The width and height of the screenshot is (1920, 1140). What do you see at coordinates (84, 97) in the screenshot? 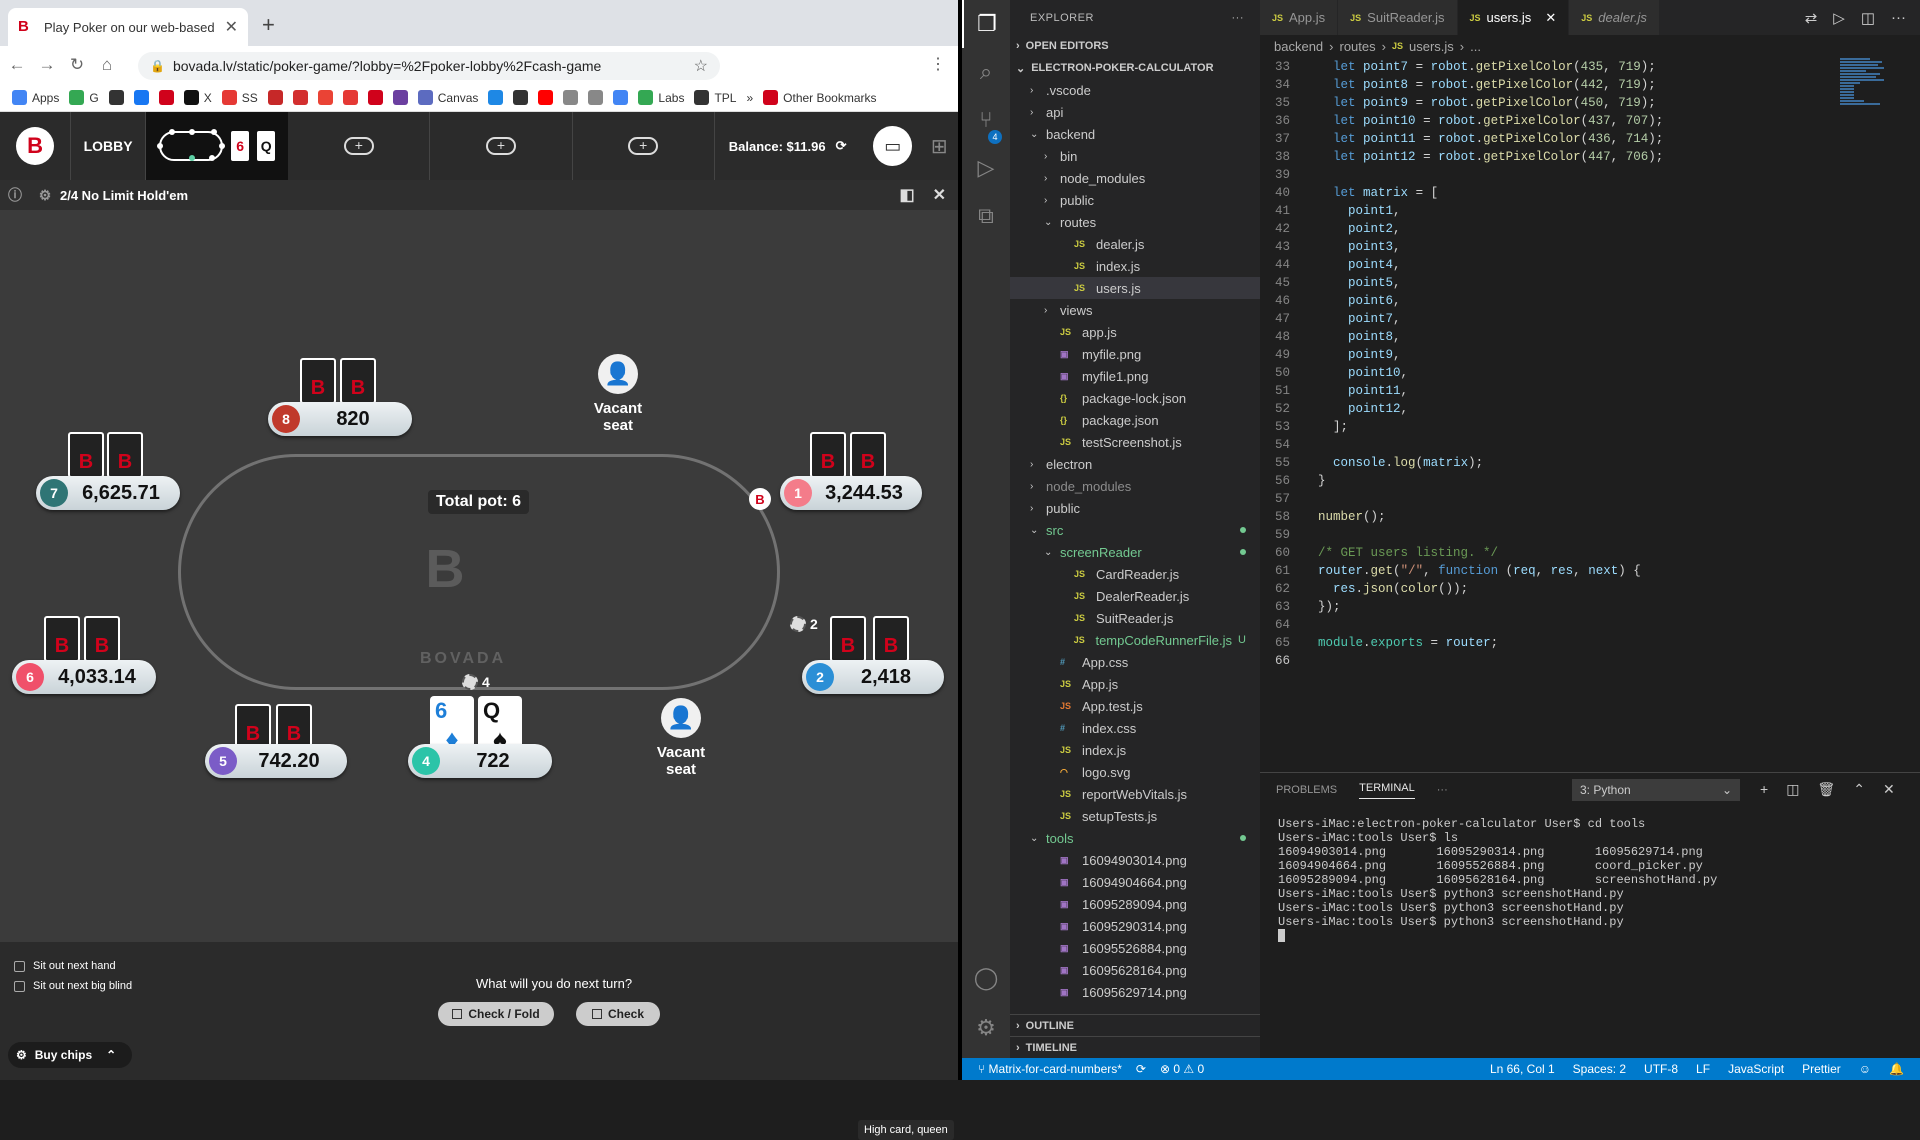
I see `bookmark-item: G` at bounding box center [84, 97].